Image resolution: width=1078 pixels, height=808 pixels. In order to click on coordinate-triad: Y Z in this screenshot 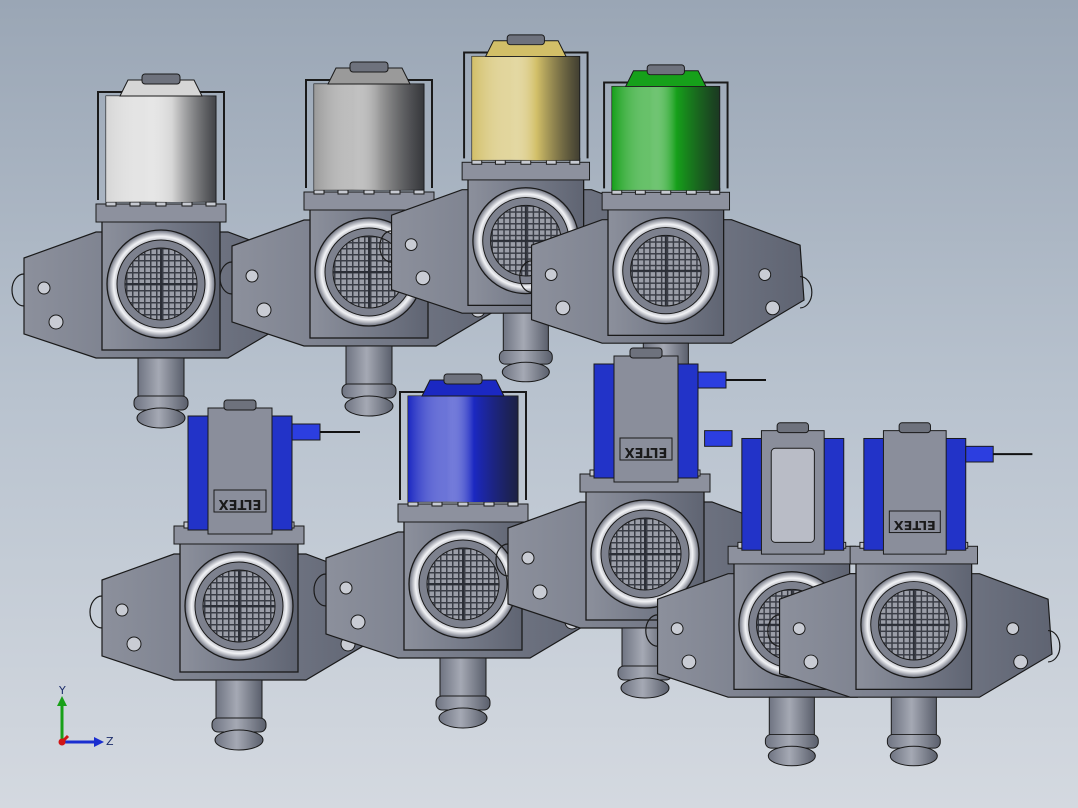, I will do `click(85, 719)`.